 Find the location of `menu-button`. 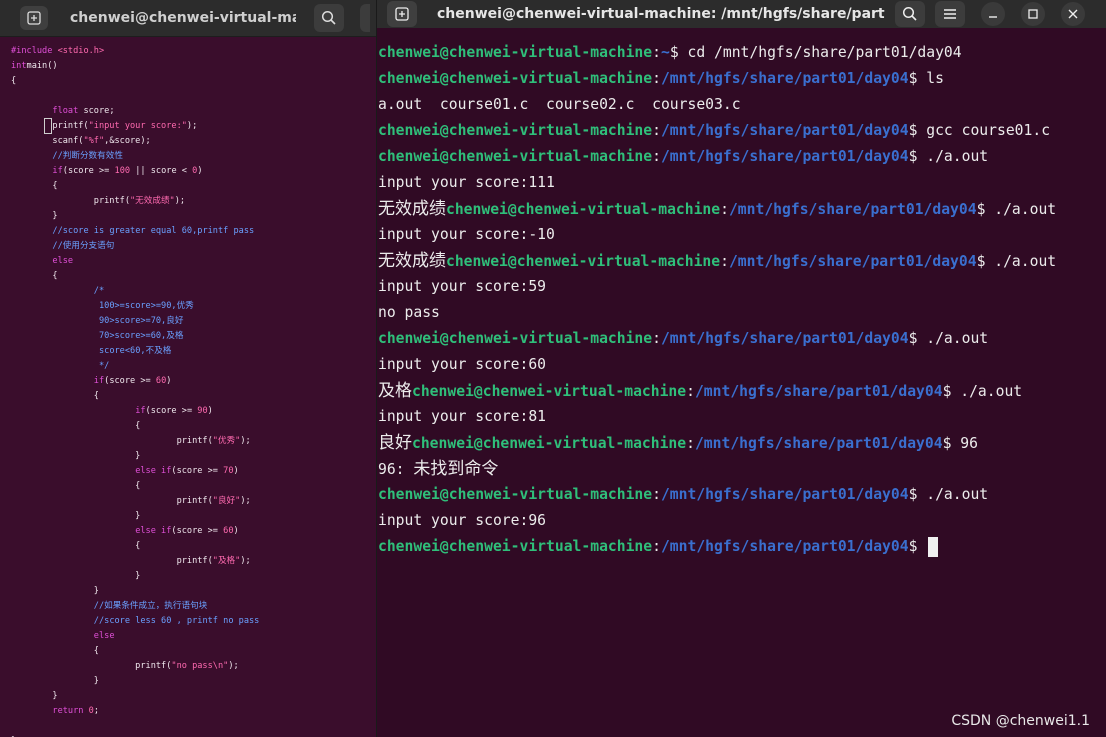

menu-button is located at coordinates (950, 14).